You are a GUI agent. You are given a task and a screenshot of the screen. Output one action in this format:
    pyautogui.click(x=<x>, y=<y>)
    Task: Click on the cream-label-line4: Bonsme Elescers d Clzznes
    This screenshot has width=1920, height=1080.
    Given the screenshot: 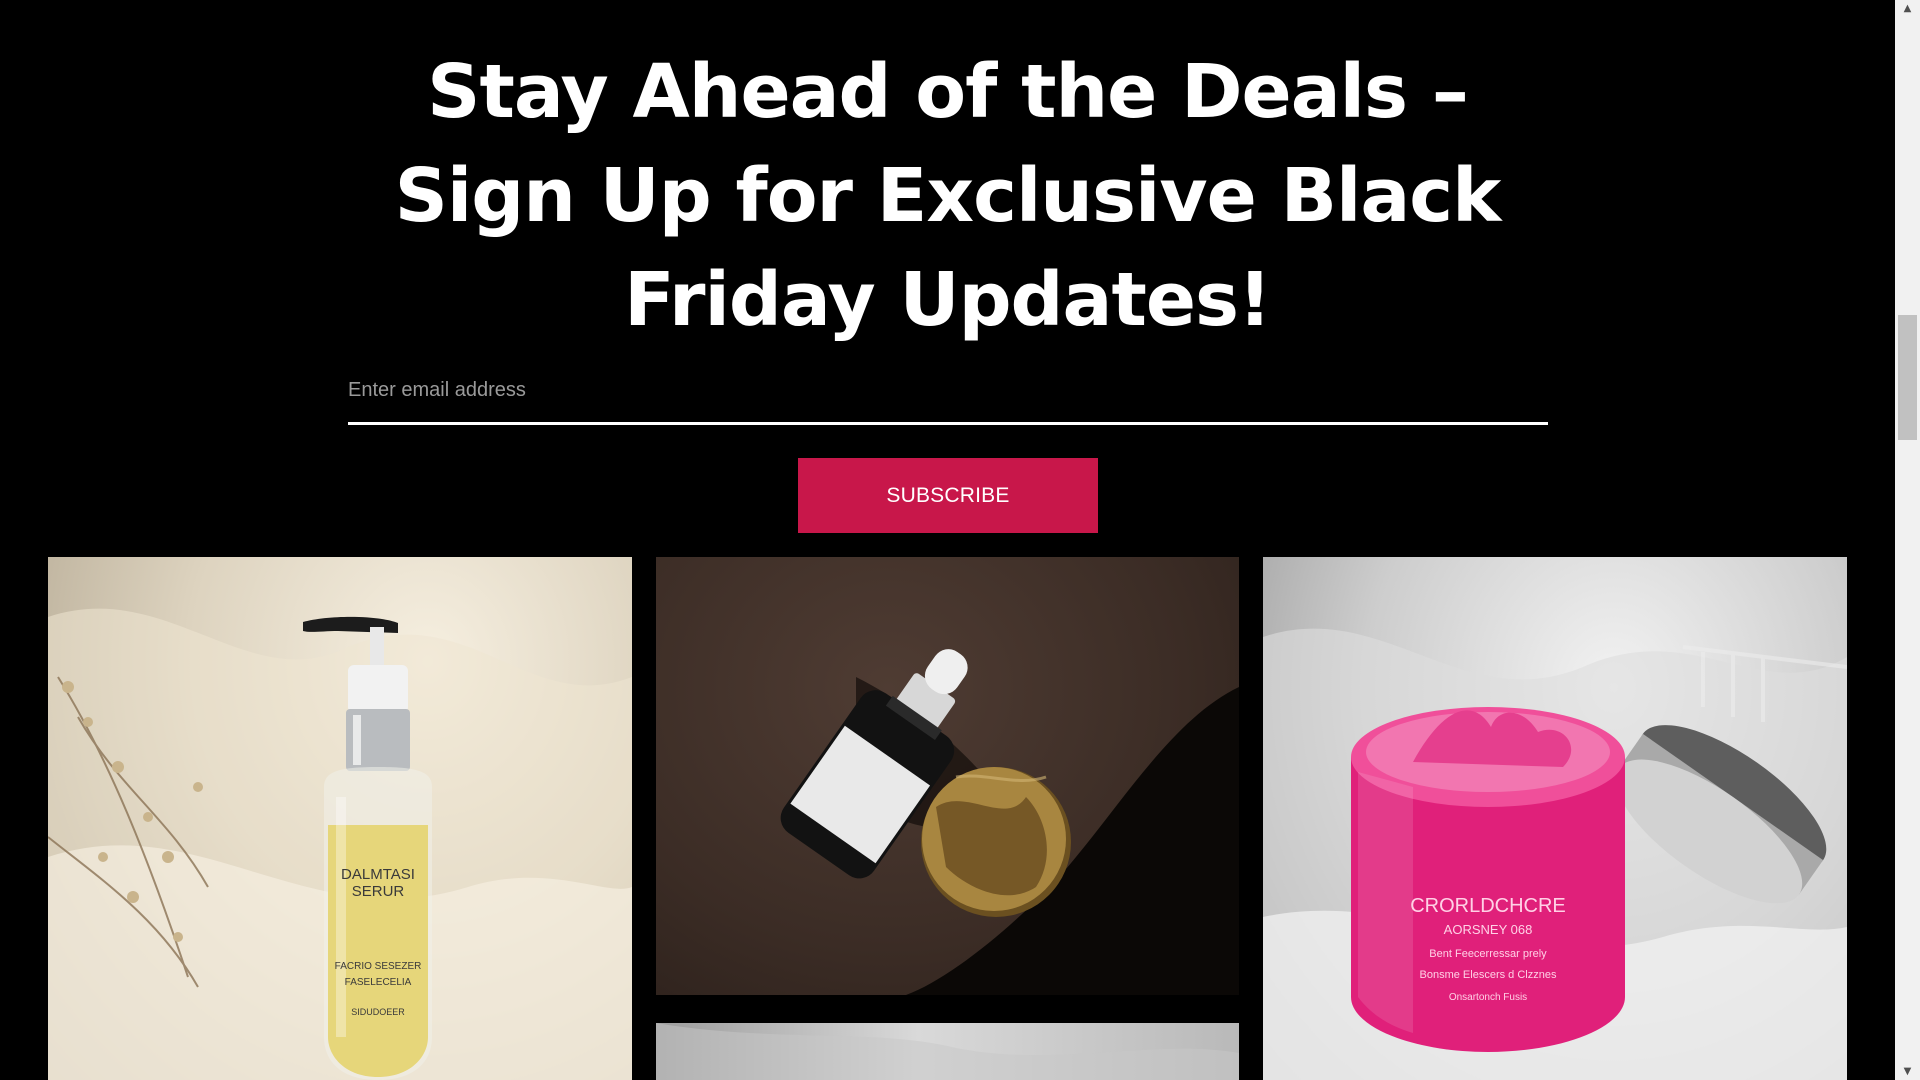 What is the action you would take?
    pyautogui.click(x=1488, y=975)
    